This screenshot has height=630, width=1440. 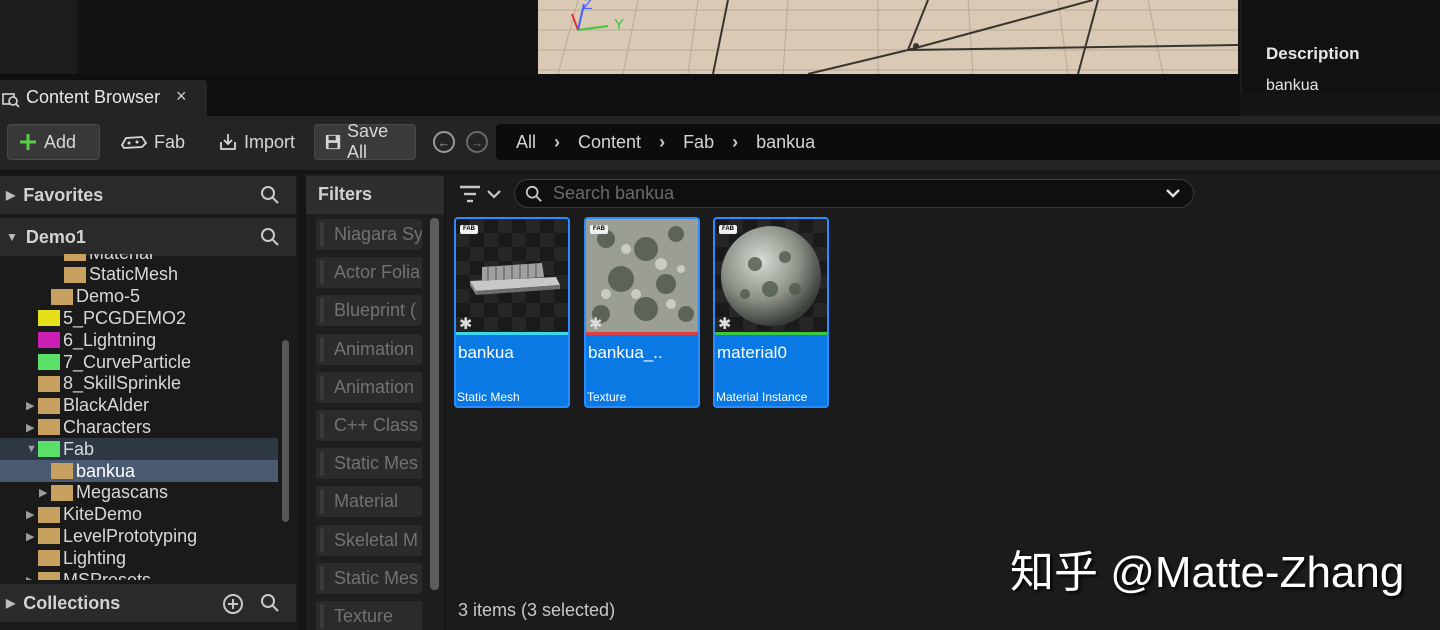 I want to click on tree-folder: 5_PCGDEMO2, so click(x=139, y=318).